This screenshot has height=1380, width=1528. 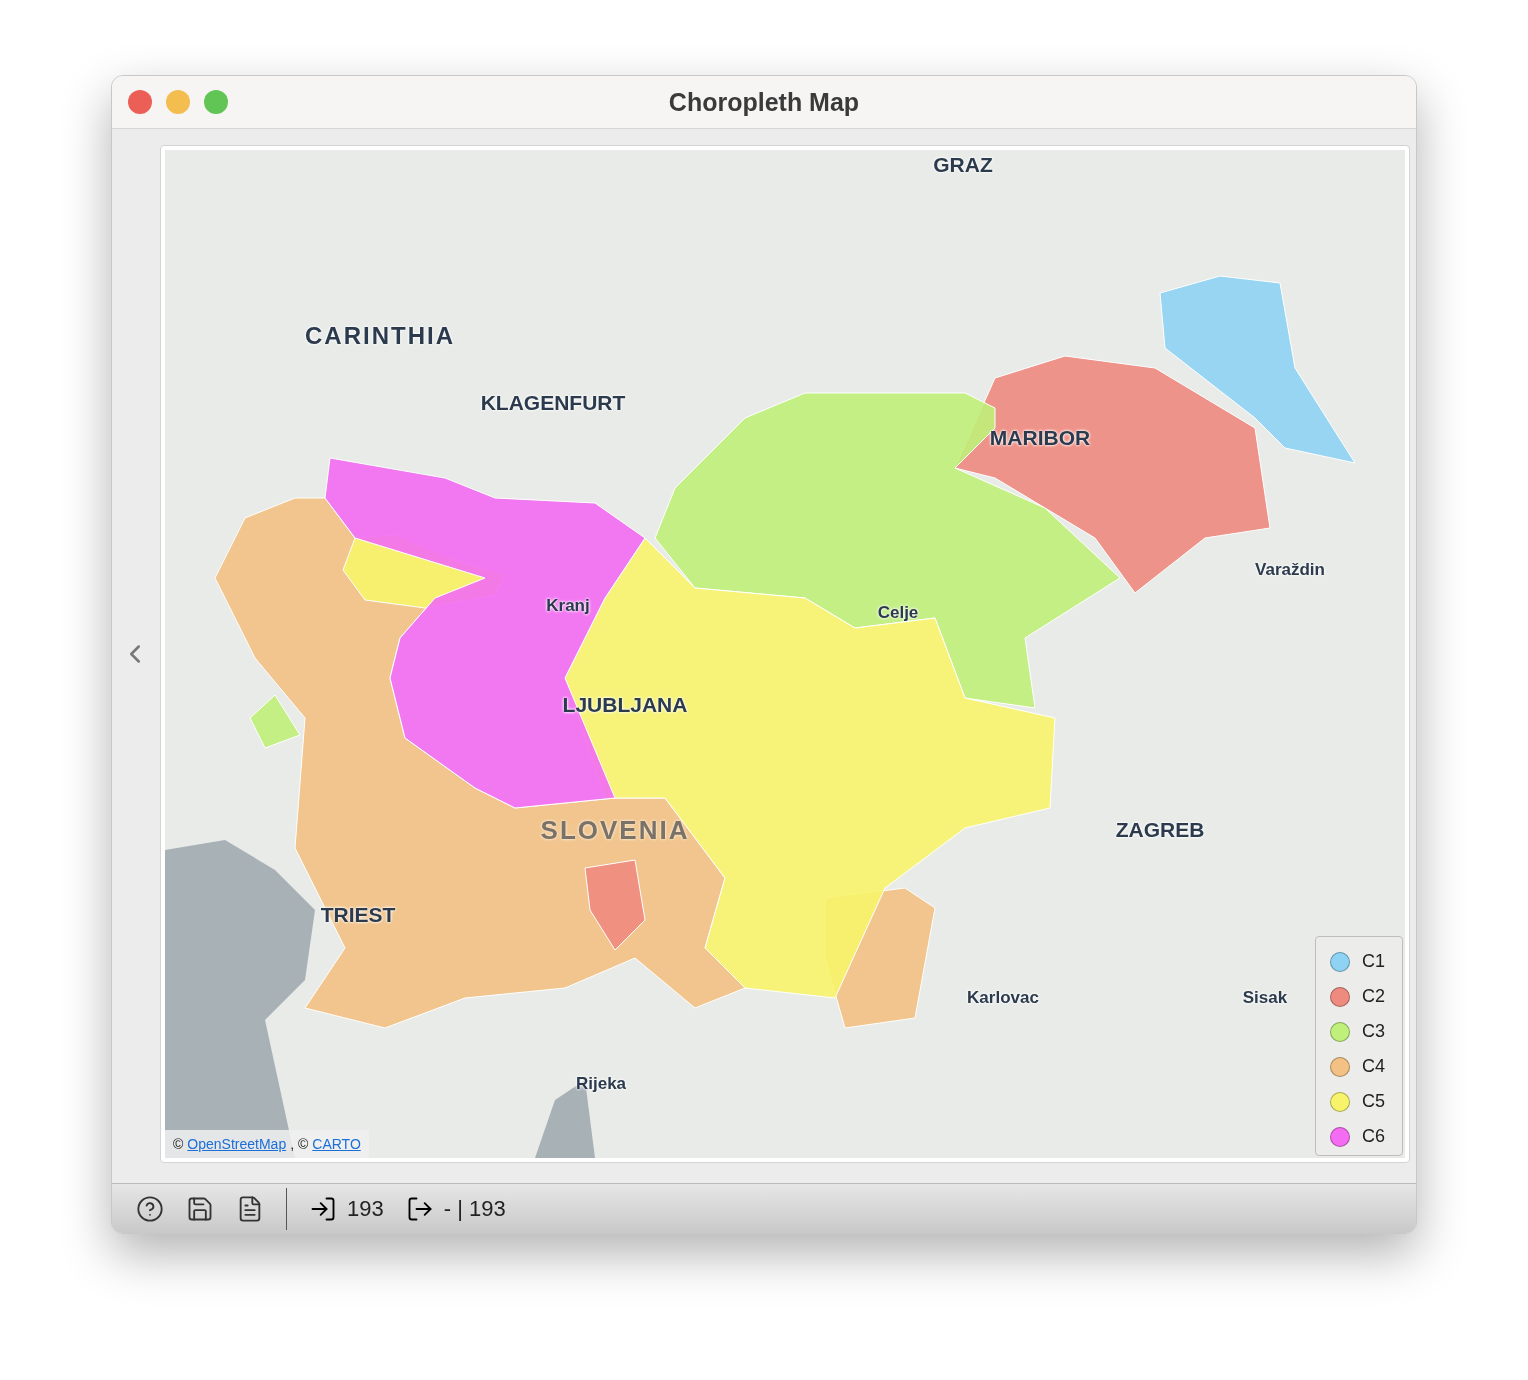 I want to click on legend-label: C5, so click(x=1373, y=1102).